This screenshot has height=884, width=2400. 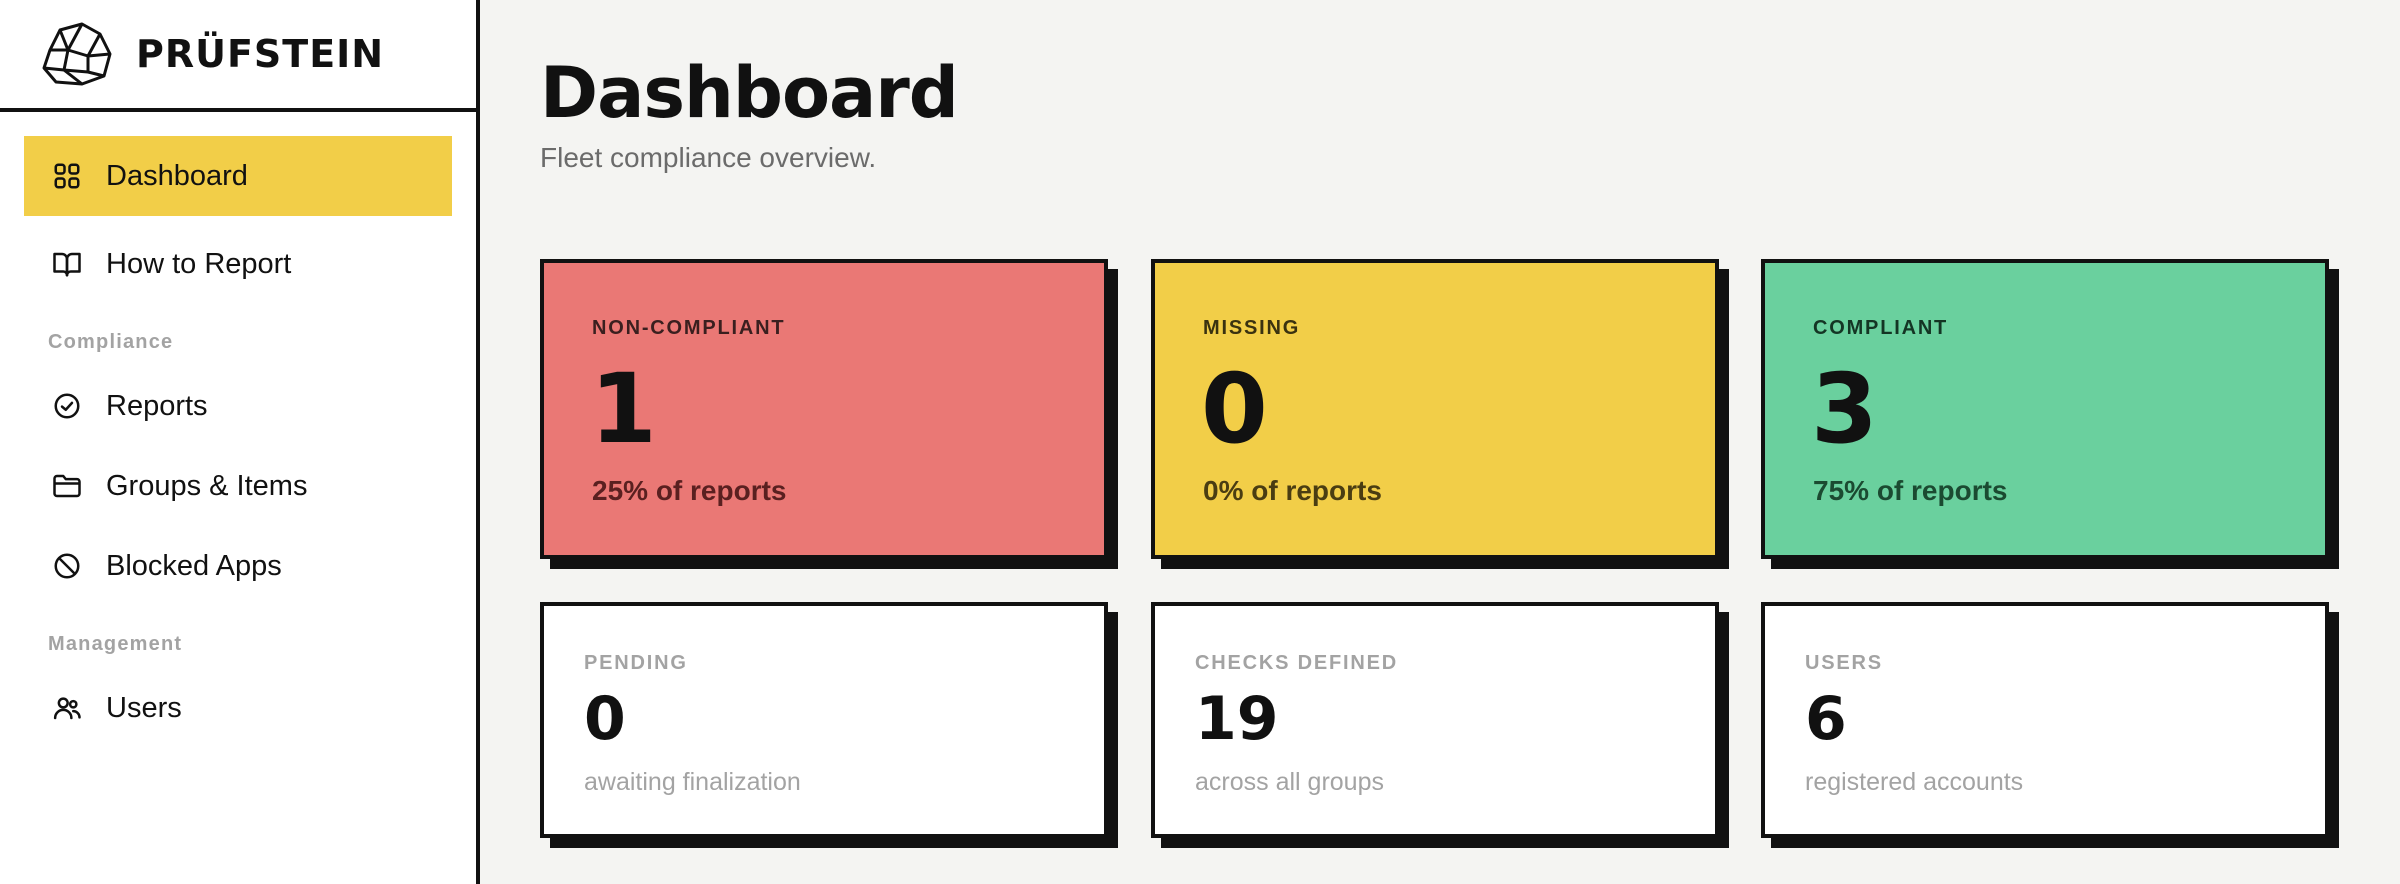 I want to click on sidebar-item-label: Reports, so click(x=157, y=405).